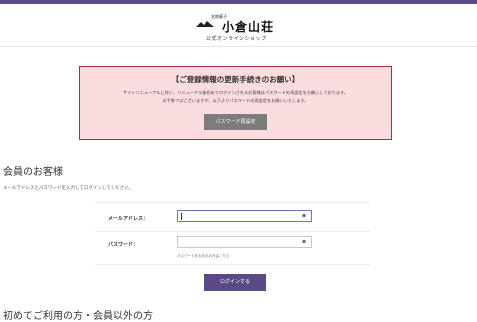 The height and width of the screenshot is (322, 477). Describe the element at coordinates (236, 39) in the screenshot. I see `logo-subtitle: 公式オンラインショップ` at that location.